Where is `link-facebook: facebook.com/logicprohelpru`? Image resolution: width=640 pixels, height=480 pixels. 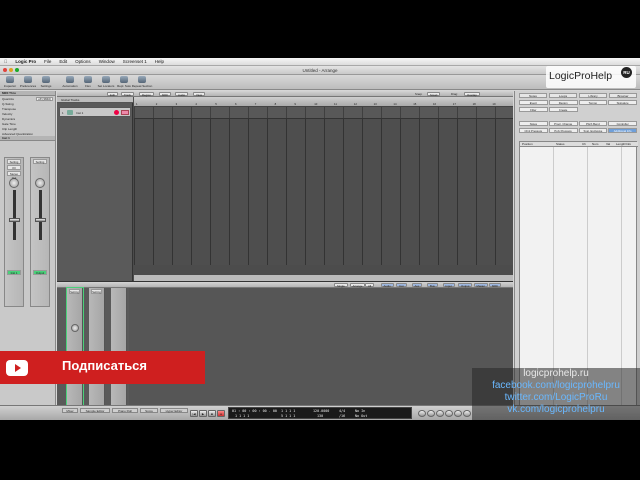 link-facebook: facebook.com/logicprohelpru is located at coordinates (556, 386).